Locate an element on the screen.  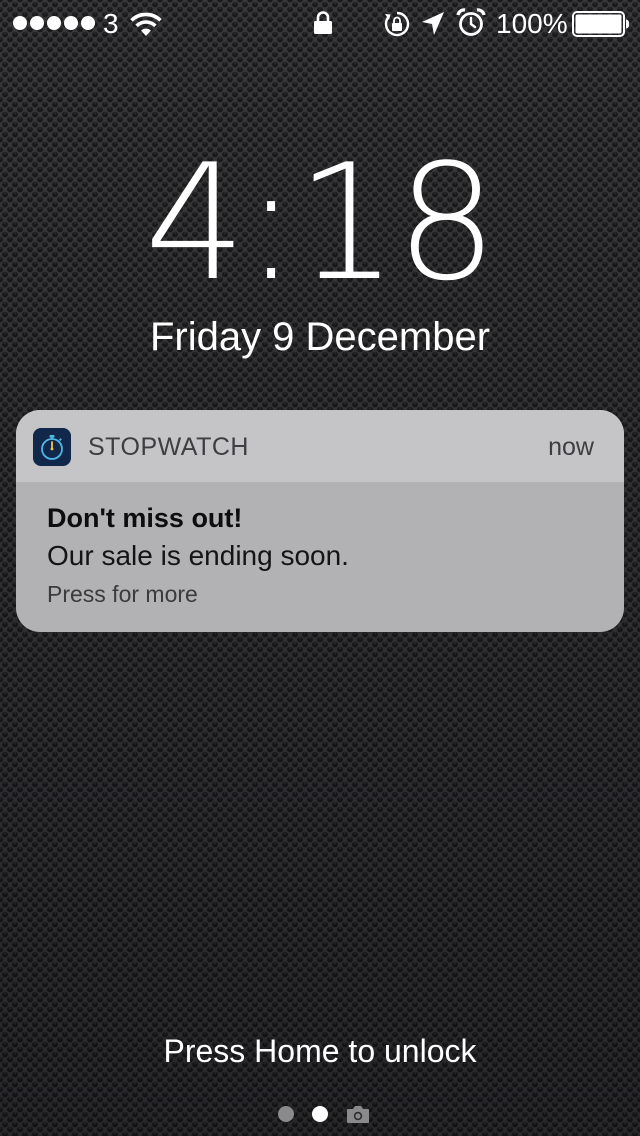
camera-icon is located at coordinates (358, 1114).